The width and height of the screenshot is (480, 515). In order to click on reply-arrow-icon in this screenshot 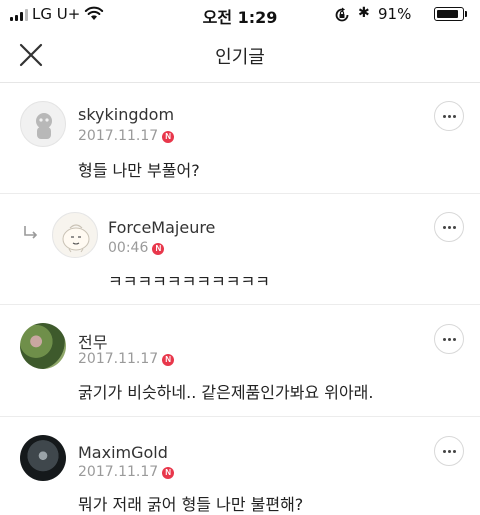, I will do `click(31, 232)`.